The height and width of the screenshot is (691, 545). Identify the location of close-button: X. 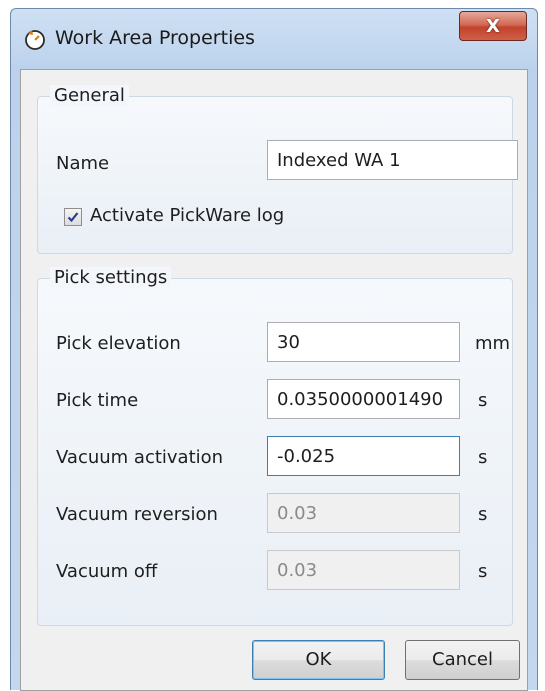
(493, 26).